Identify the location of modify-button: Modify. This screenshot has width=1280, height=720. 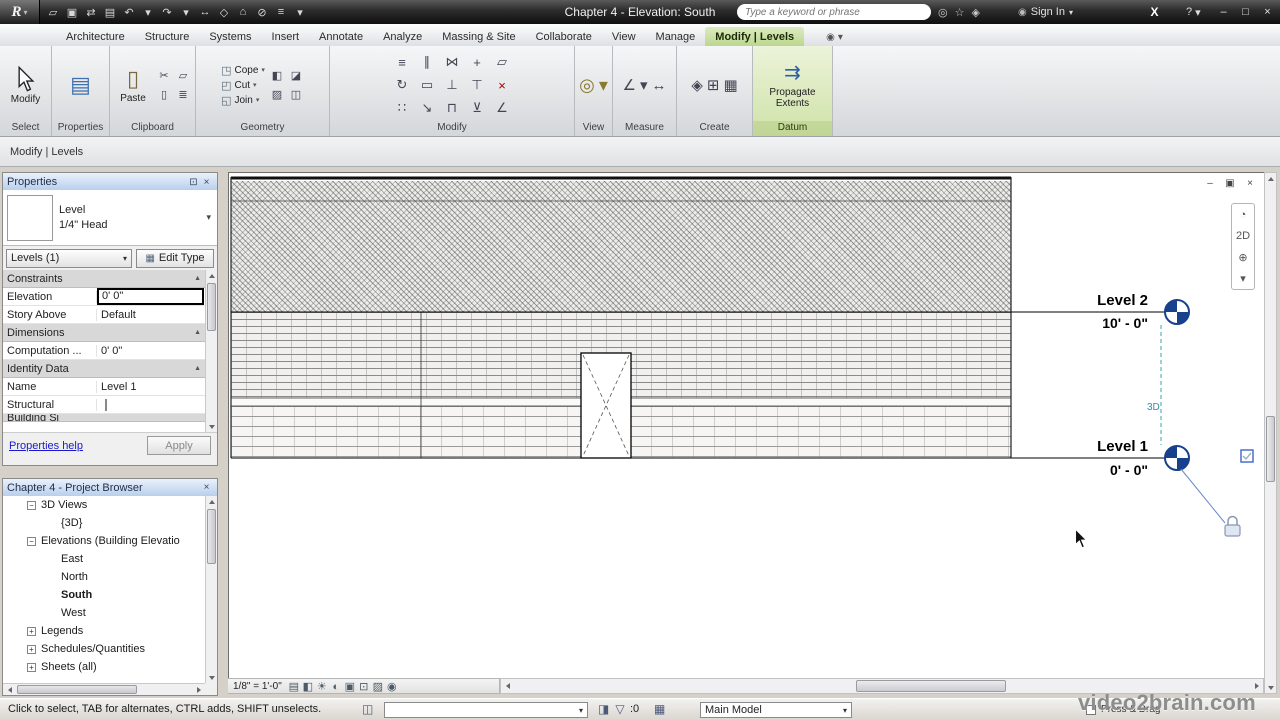
(25, 85).